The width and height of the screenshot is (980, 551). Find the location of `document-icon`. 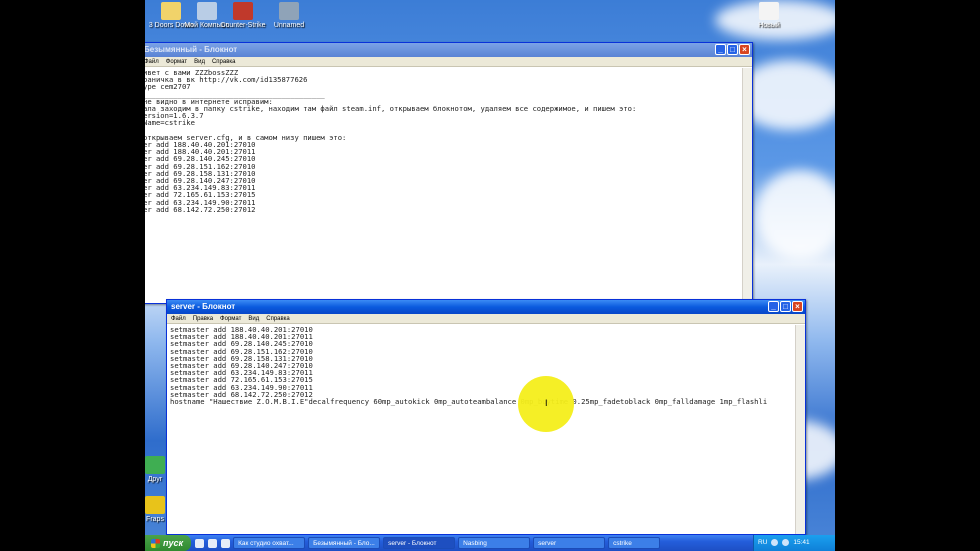

document-icon is located at coordinates (769, 11).